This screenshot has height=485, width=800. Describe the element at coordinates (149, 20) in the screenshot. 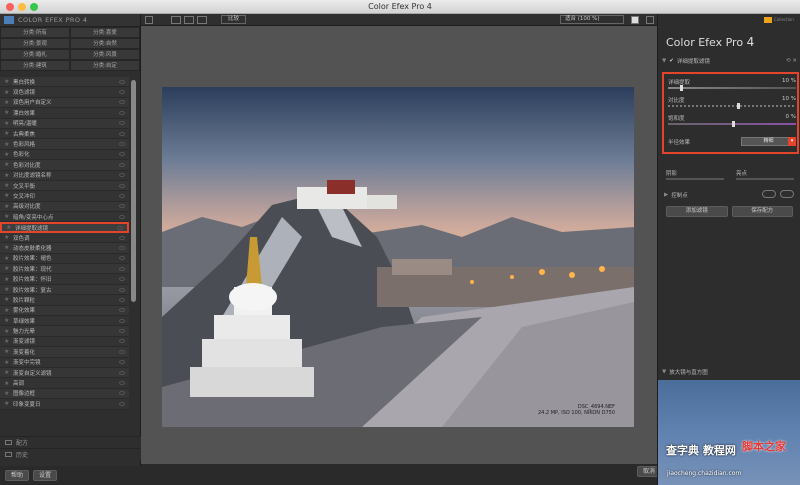

I see `panel-toggle-icon` at that location.